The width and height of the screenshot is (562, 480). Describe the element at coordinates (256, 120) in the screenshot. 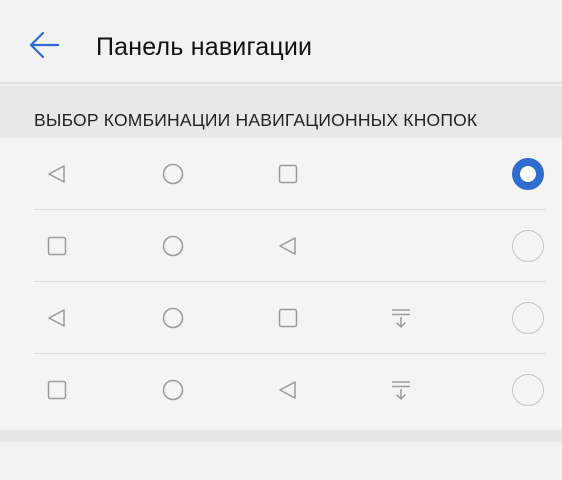

I see `section-label: ВЫБОР КОМБИНАЦИИ НАВИГАЦИОННЫХ КНОПОК` at that location.